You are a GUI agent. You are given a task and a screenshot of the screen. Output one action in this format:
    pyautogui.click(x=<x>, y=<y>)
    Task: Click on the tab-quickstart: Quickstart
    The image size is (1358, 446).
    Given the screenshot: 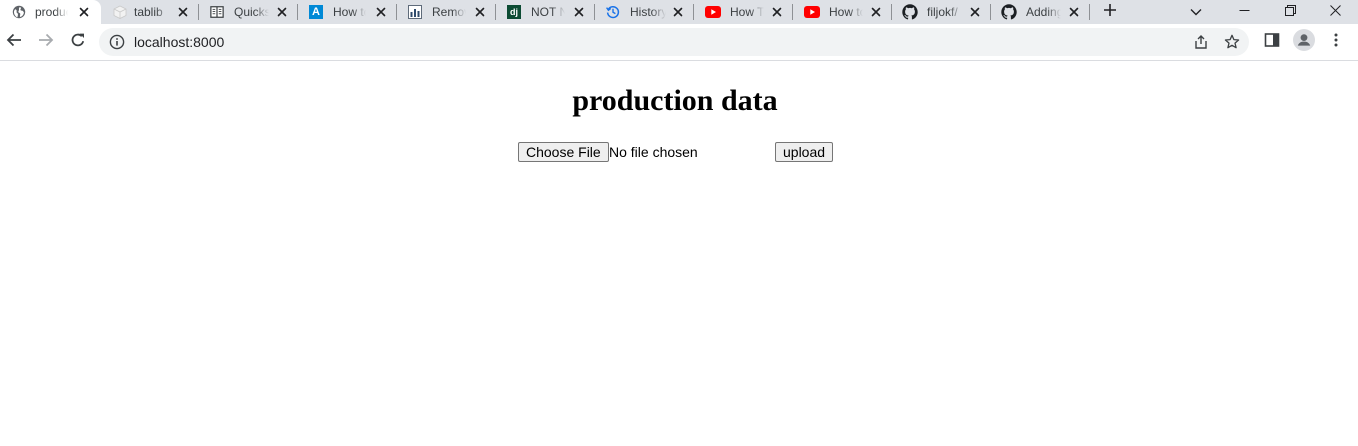 What is the action you would take?
    pyautogui.click(x=248, y=12)
    